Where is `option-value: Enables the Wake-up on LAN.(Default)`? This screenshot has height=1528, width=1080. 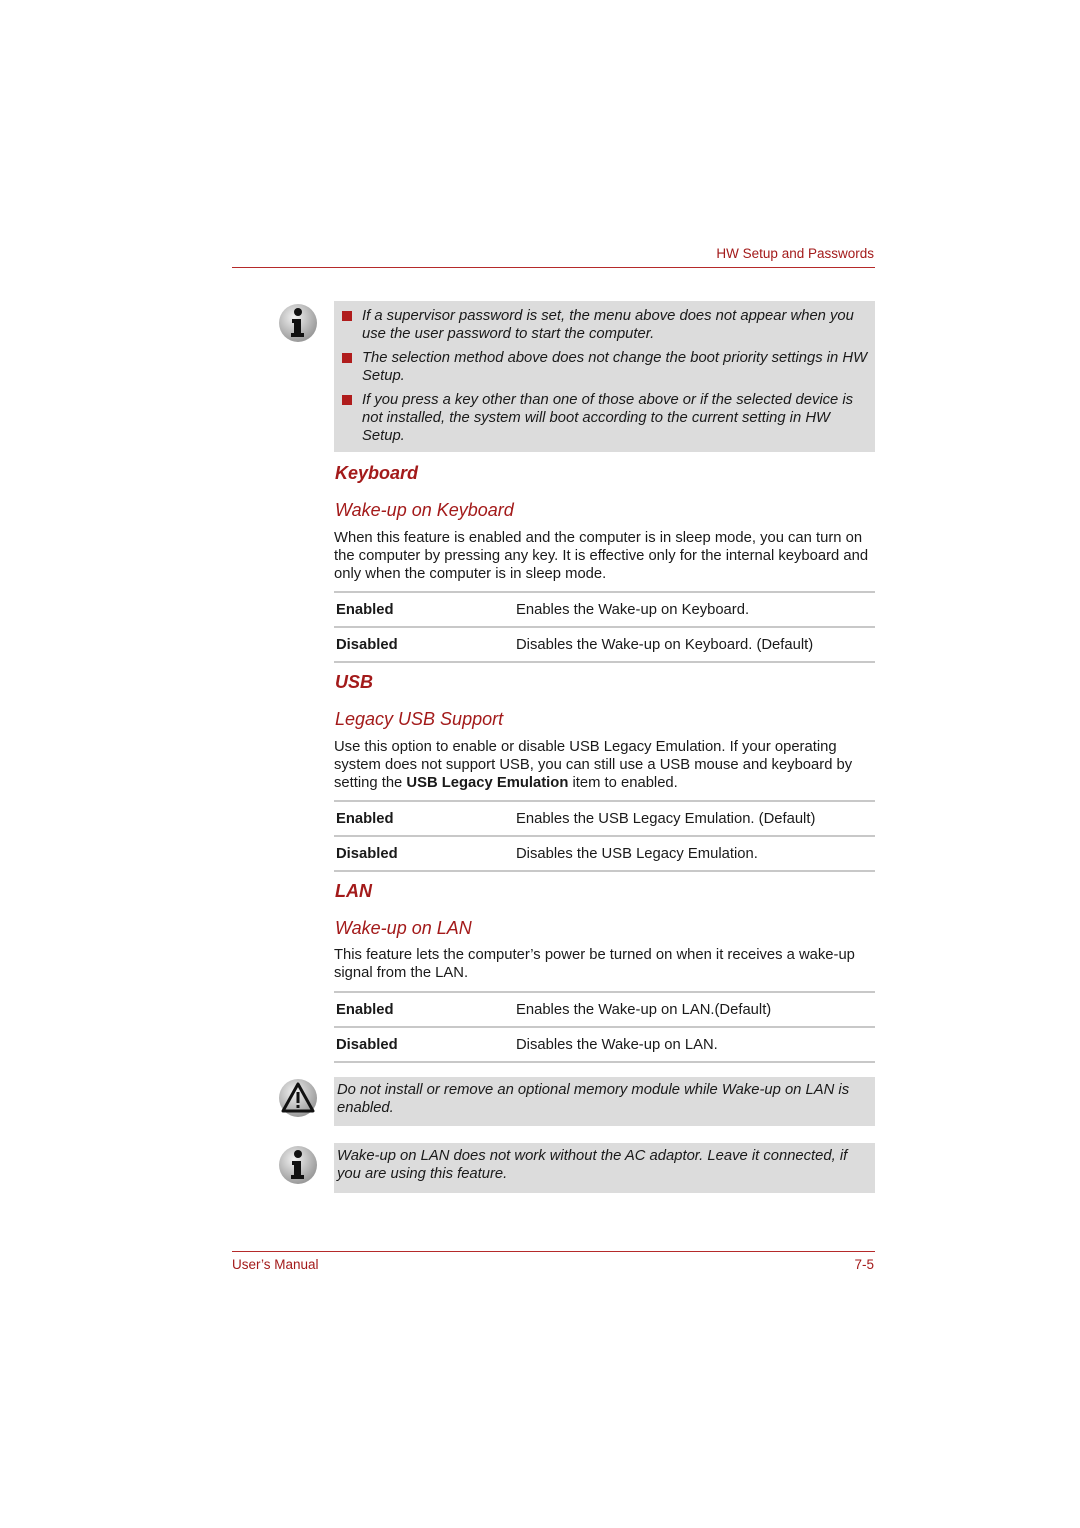 option-value: Enables the Wake-up on LAN.(Default) is located at coordinates (644, 1009).